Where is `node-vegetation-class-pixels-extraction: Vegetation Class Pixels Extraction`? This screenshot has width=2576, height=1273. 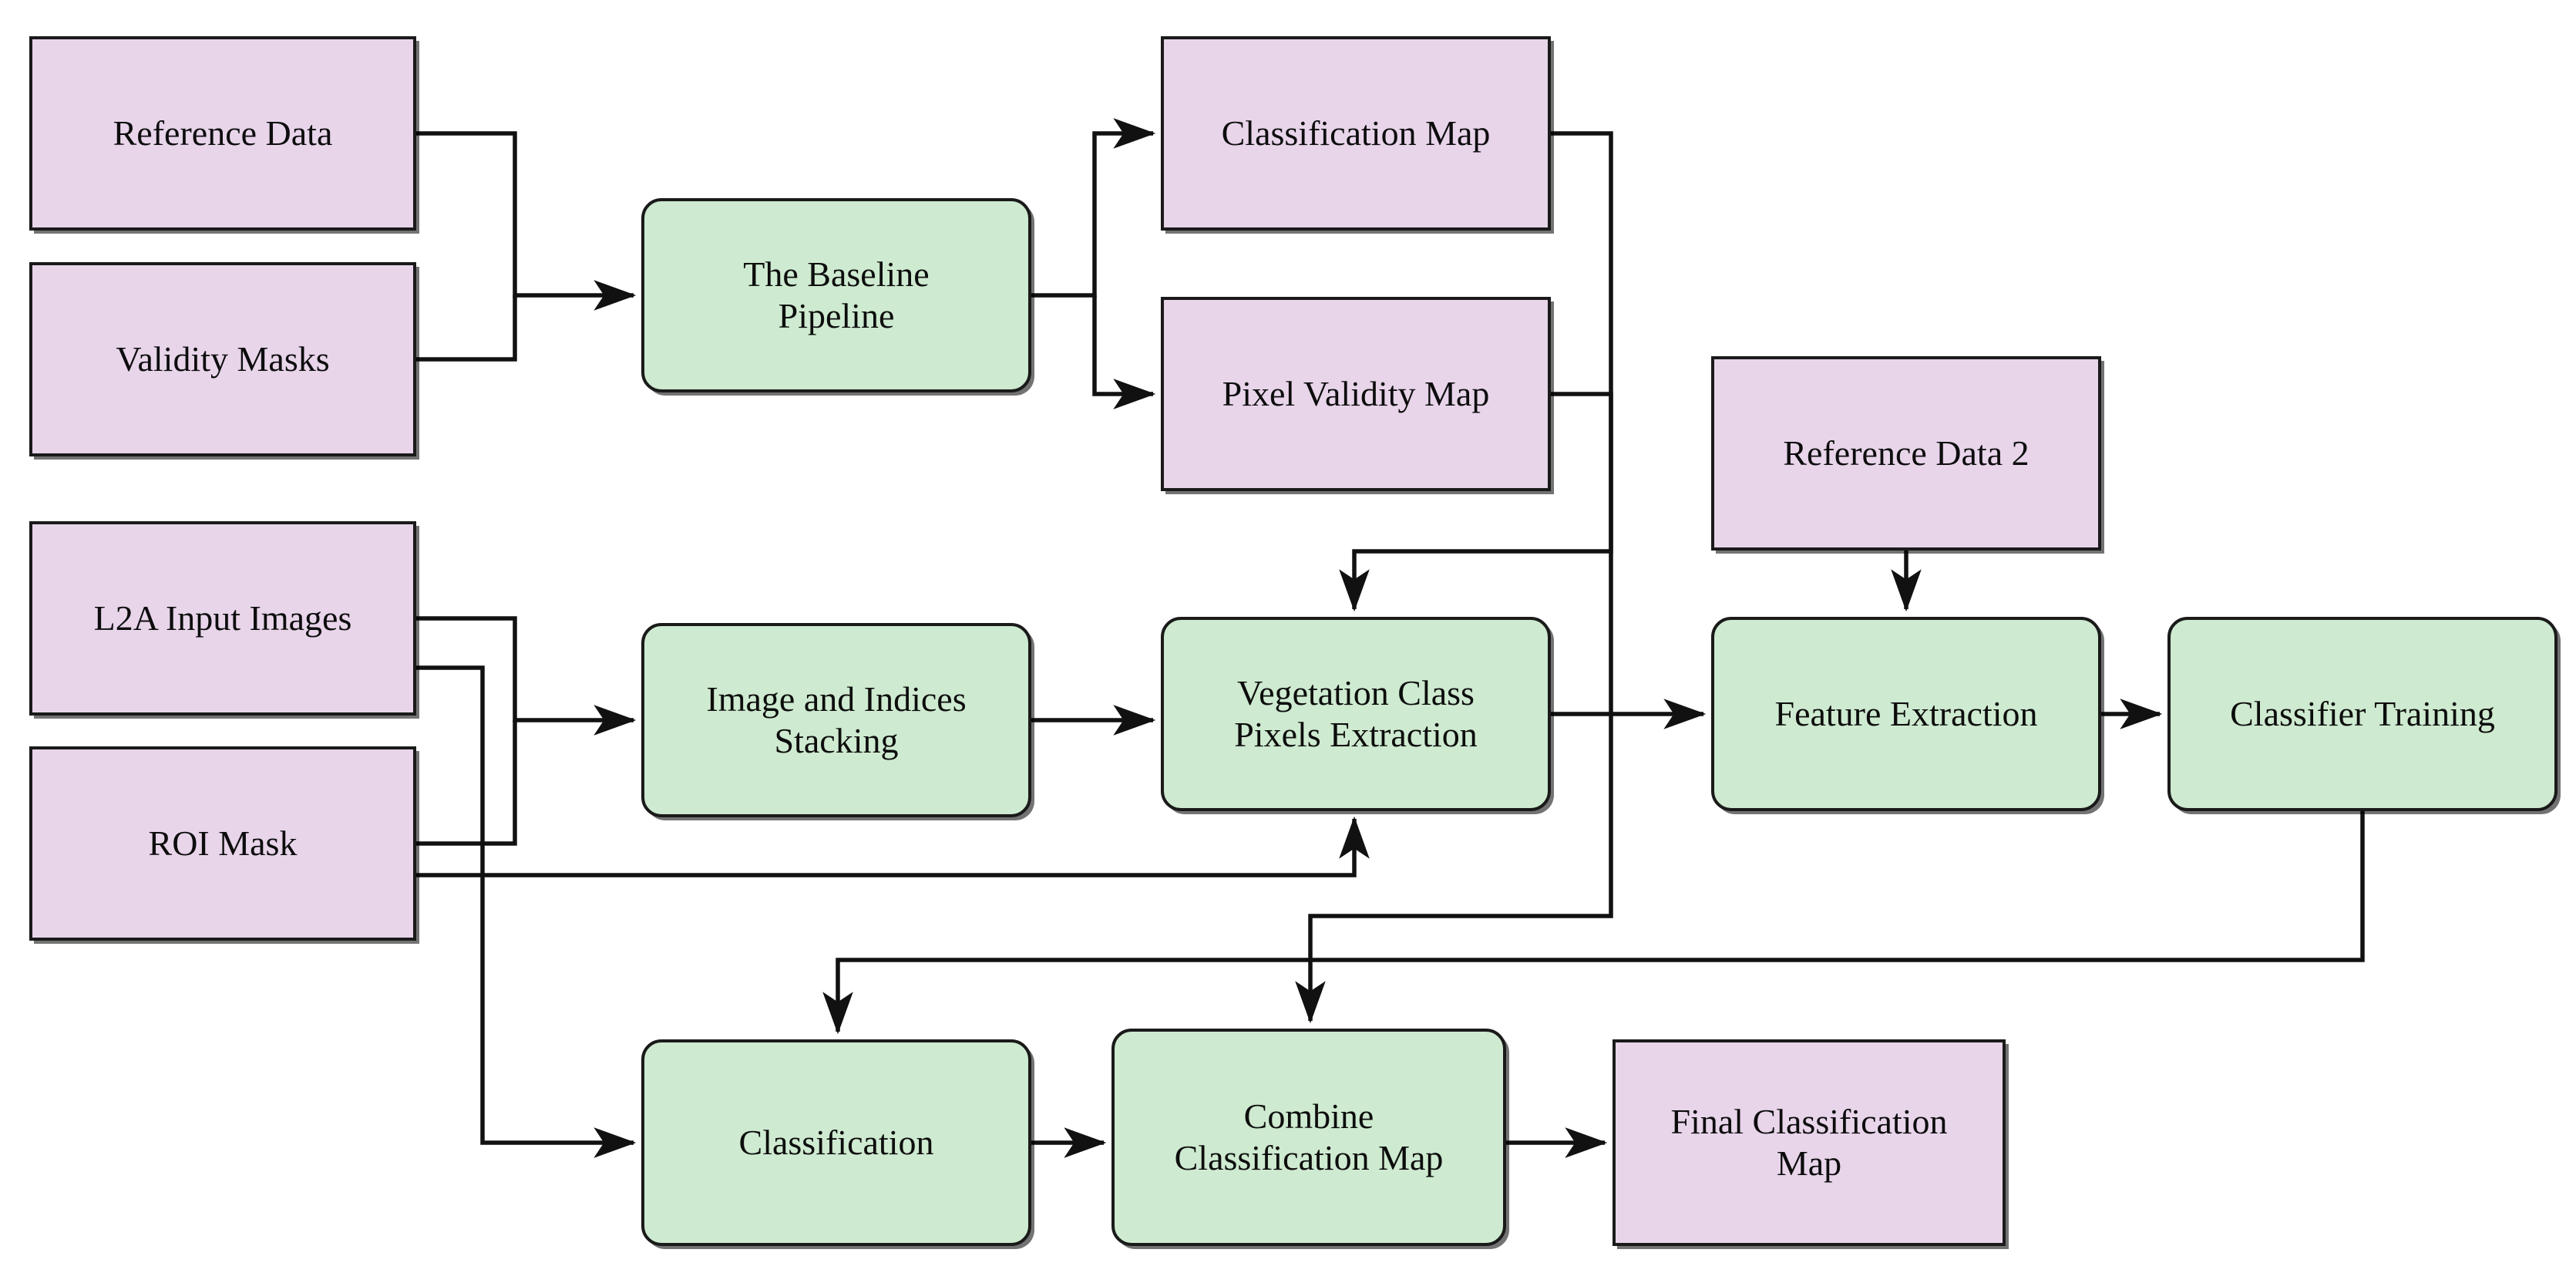 node-vegetation-class-pixels-extraction: Vegetation Class Pixels Extraction is located at coordinates (1356, 714).